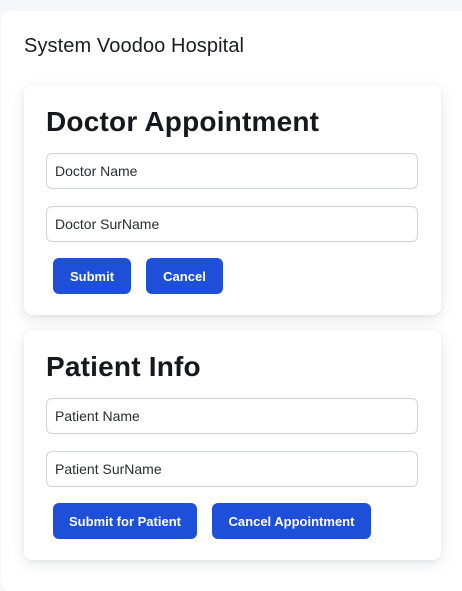 The width and height of the screenshot is (462, 591). What do you see at coordinates (125, 521) in the screenshot?
I see `patient-submit-button: Submit for Patient` at bounding box center [125, 521].